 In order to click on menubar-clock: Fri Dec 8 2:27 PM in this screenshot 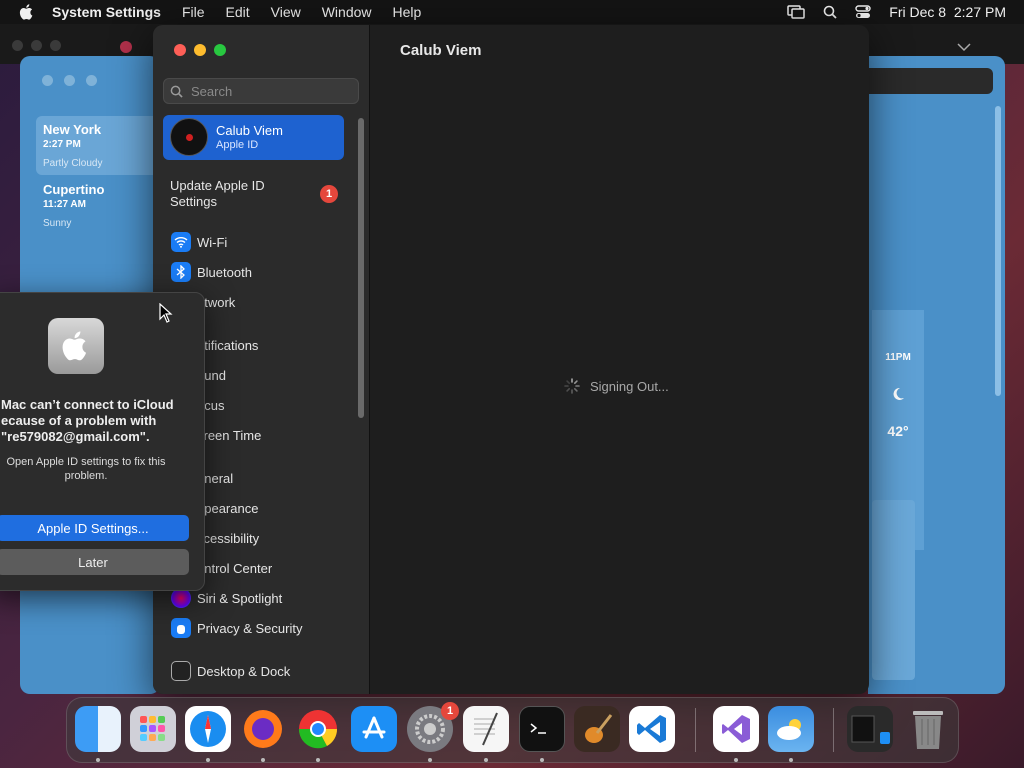, I will do `click(947, 12)`.